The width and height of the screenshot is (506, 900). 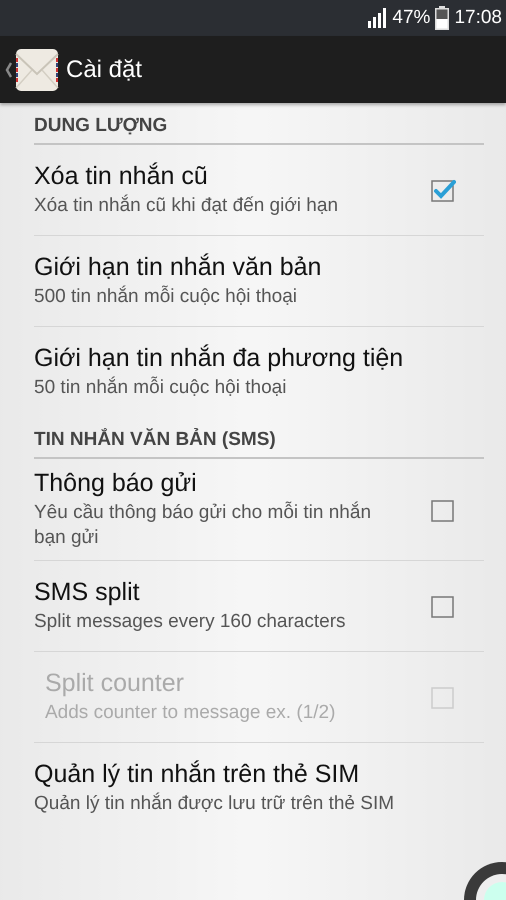 I want to click on item-summary: Xóa tin nhắn cũ khi đạt đến giới hạn, so click(x=187, y=206).